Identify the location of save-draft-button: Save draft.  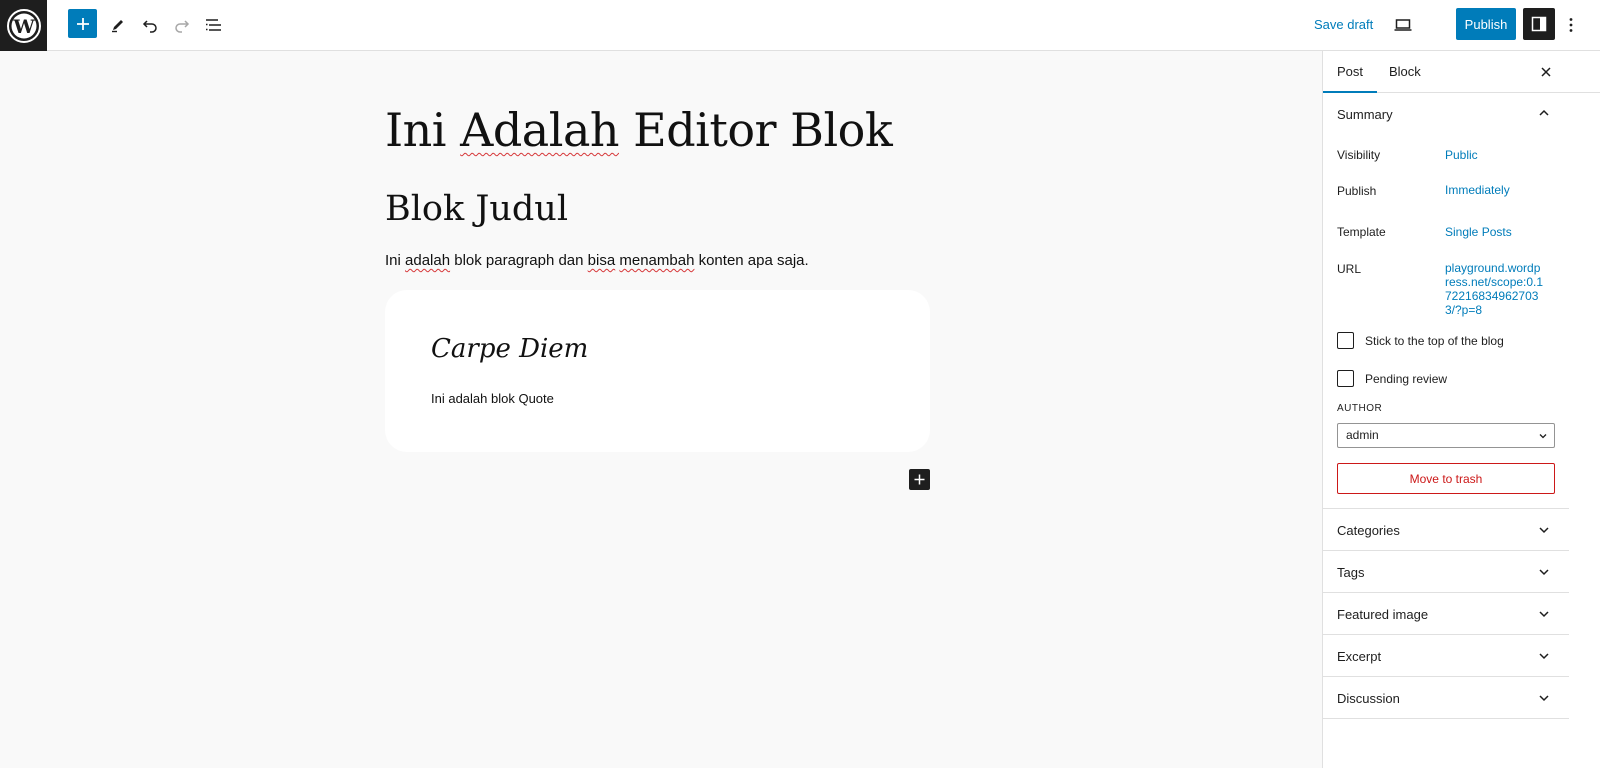
(1343, 25).